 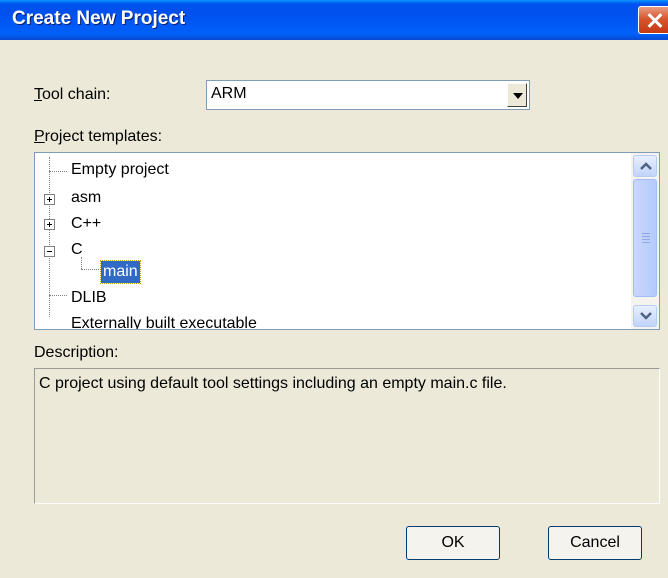 I want to click on templates-label: Project templates:, so click(x=98, y=136).